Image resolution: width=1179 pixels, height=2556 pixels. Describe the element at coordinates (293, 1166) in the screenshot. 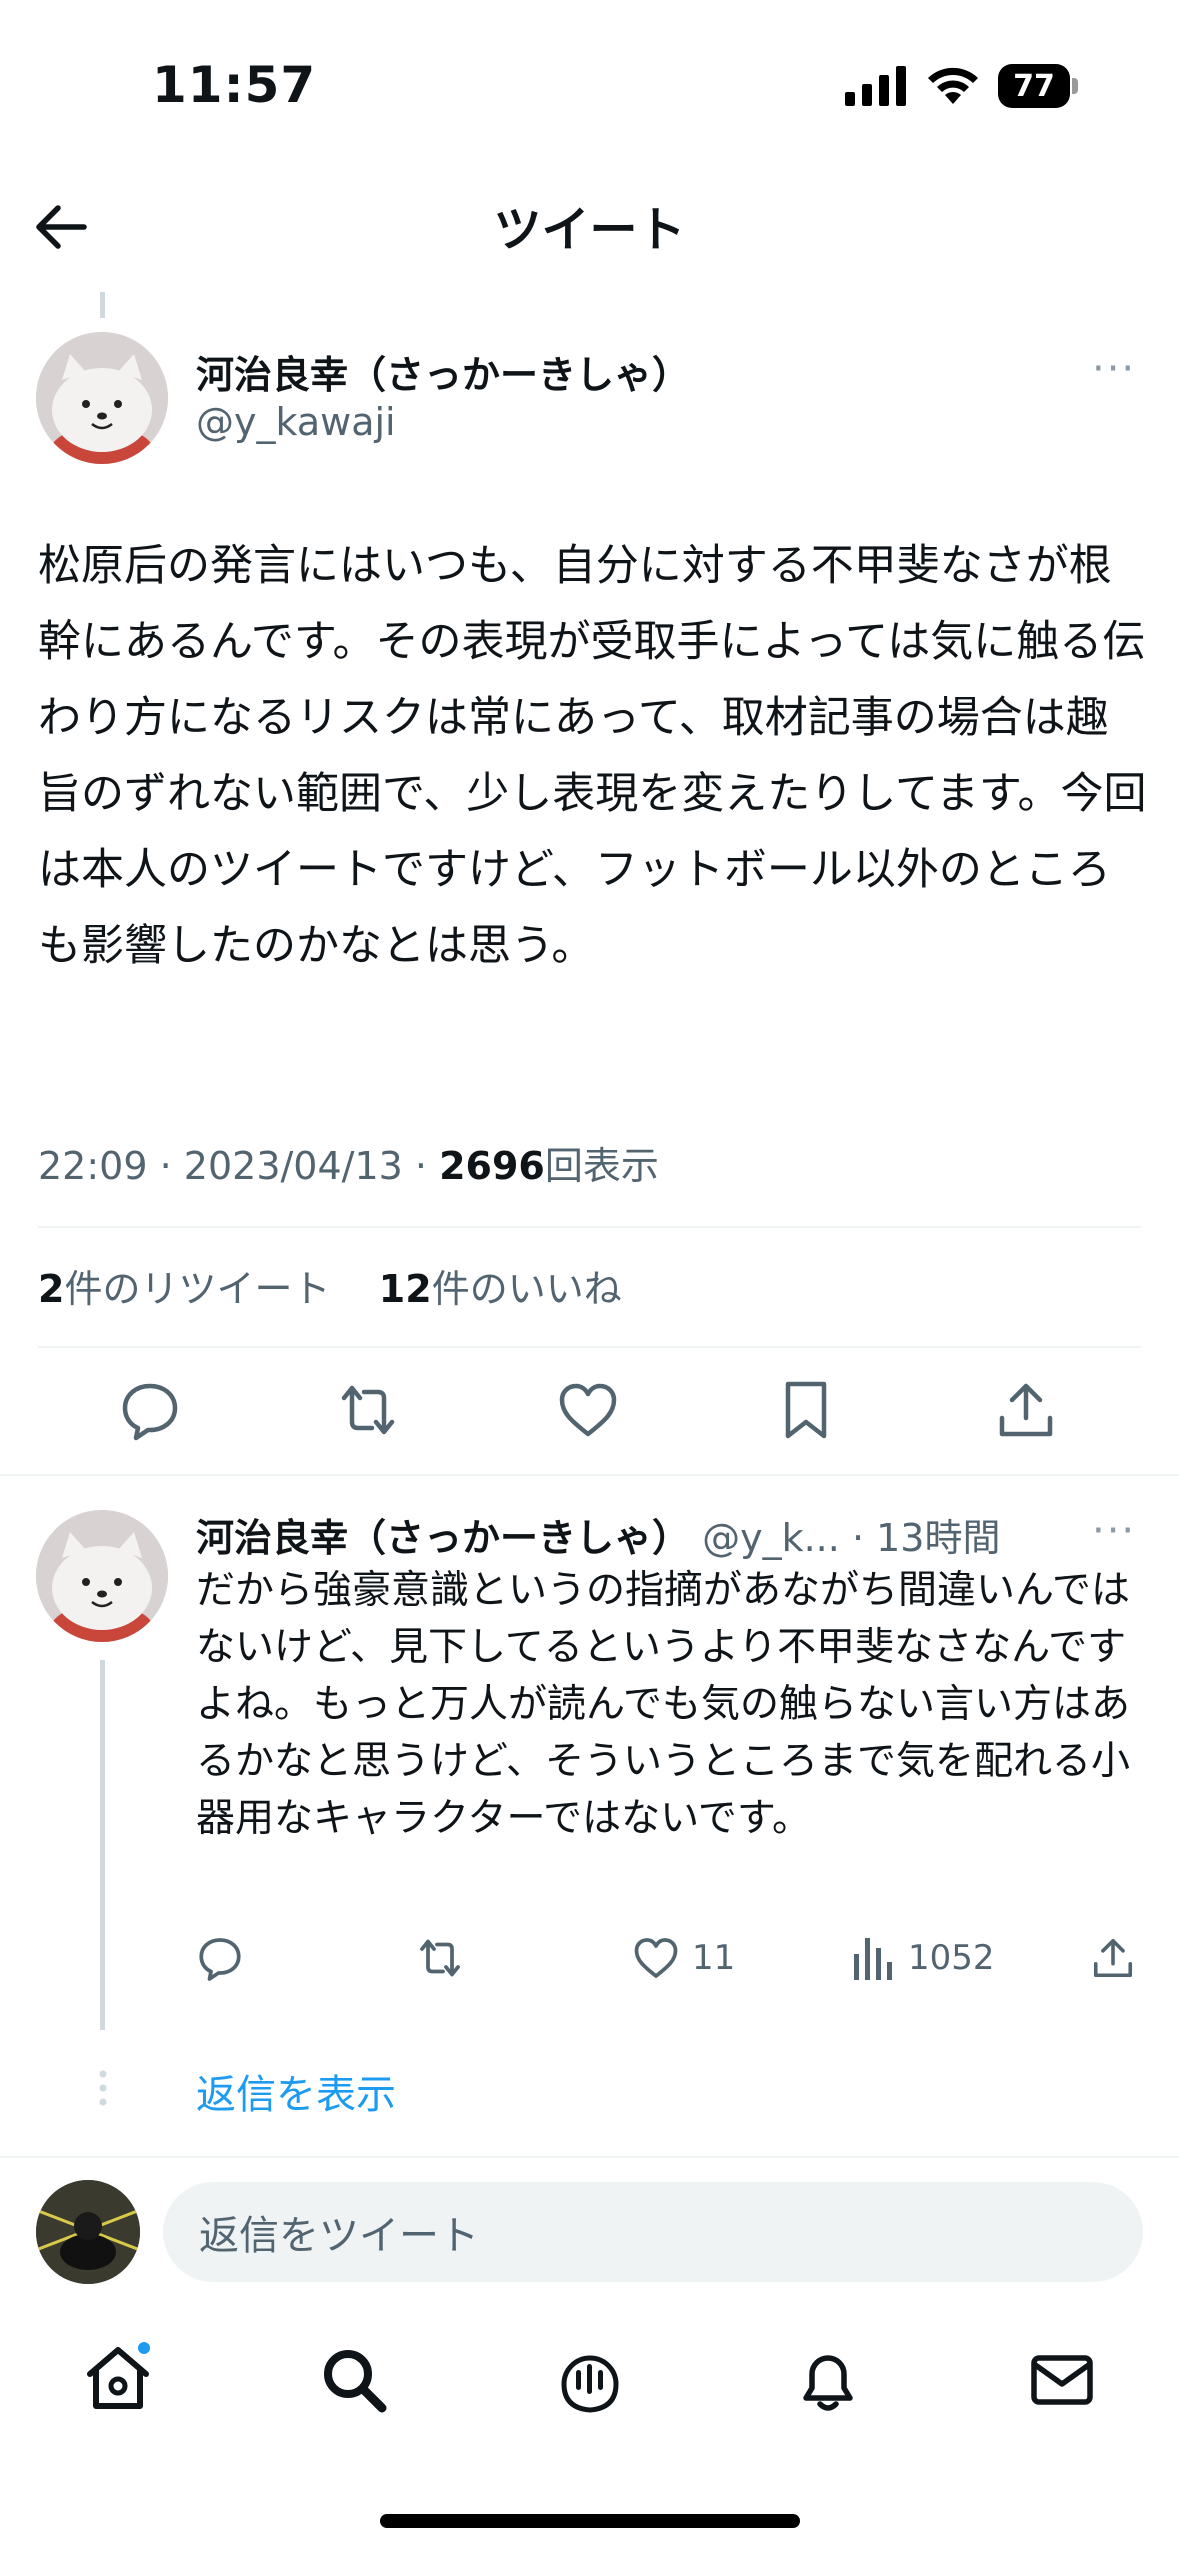

I see `tweet-date: 2023/04/13` at that location.